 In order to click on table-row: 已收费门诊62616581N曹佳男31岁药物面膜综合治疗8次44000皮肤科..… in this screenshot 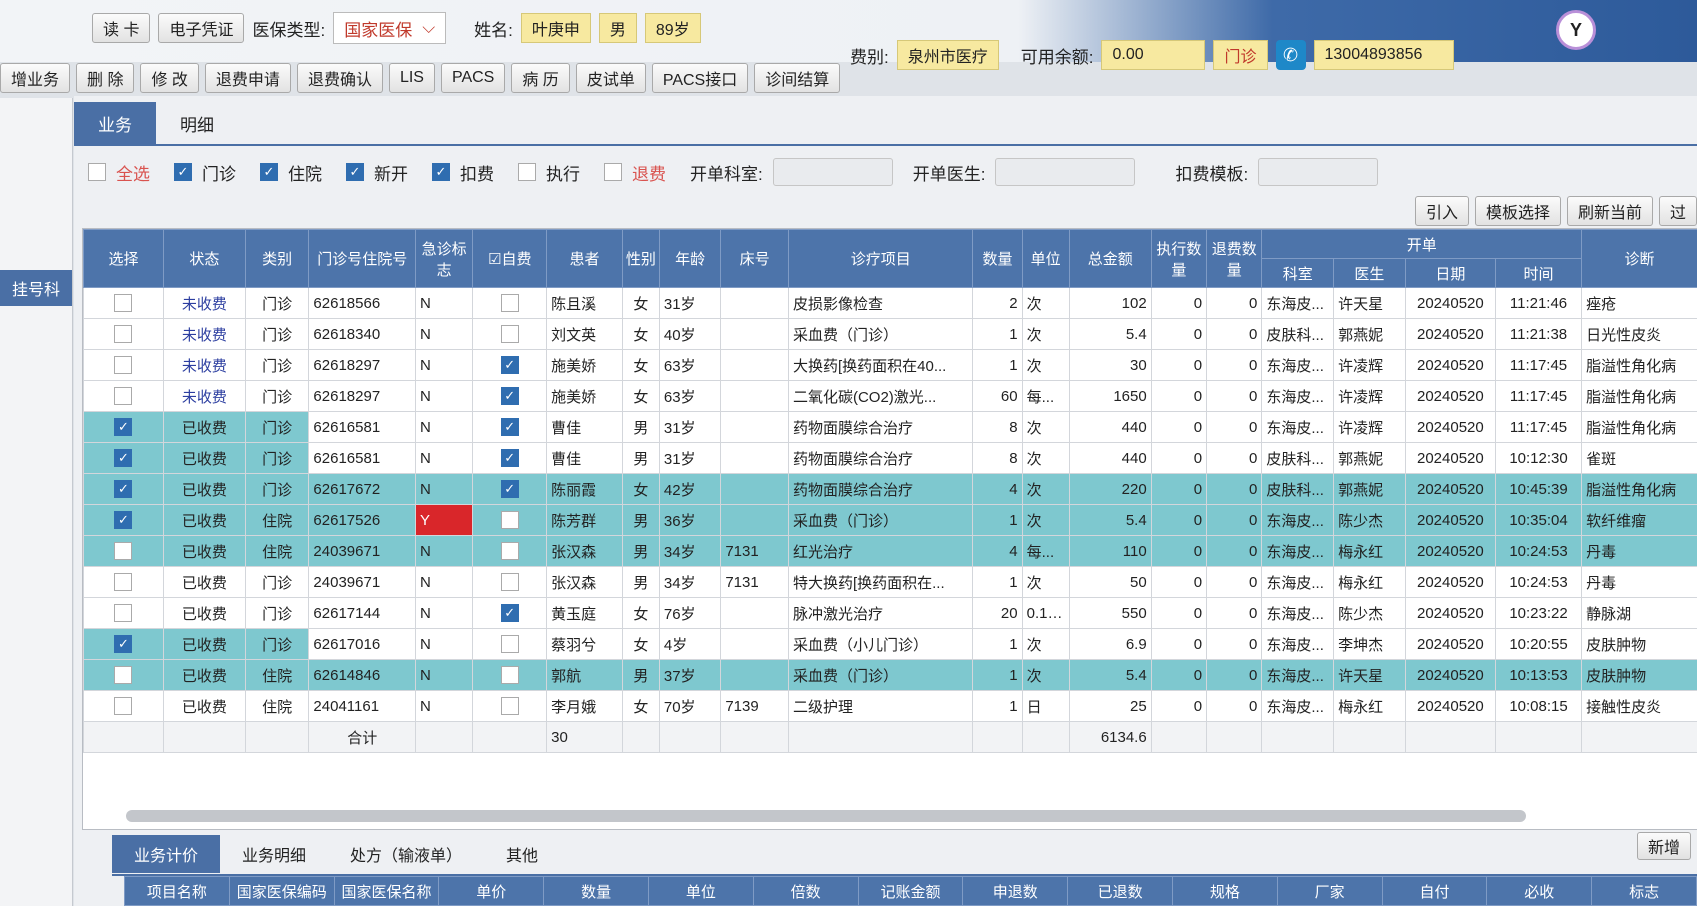, I will do `click(890, 458)`.